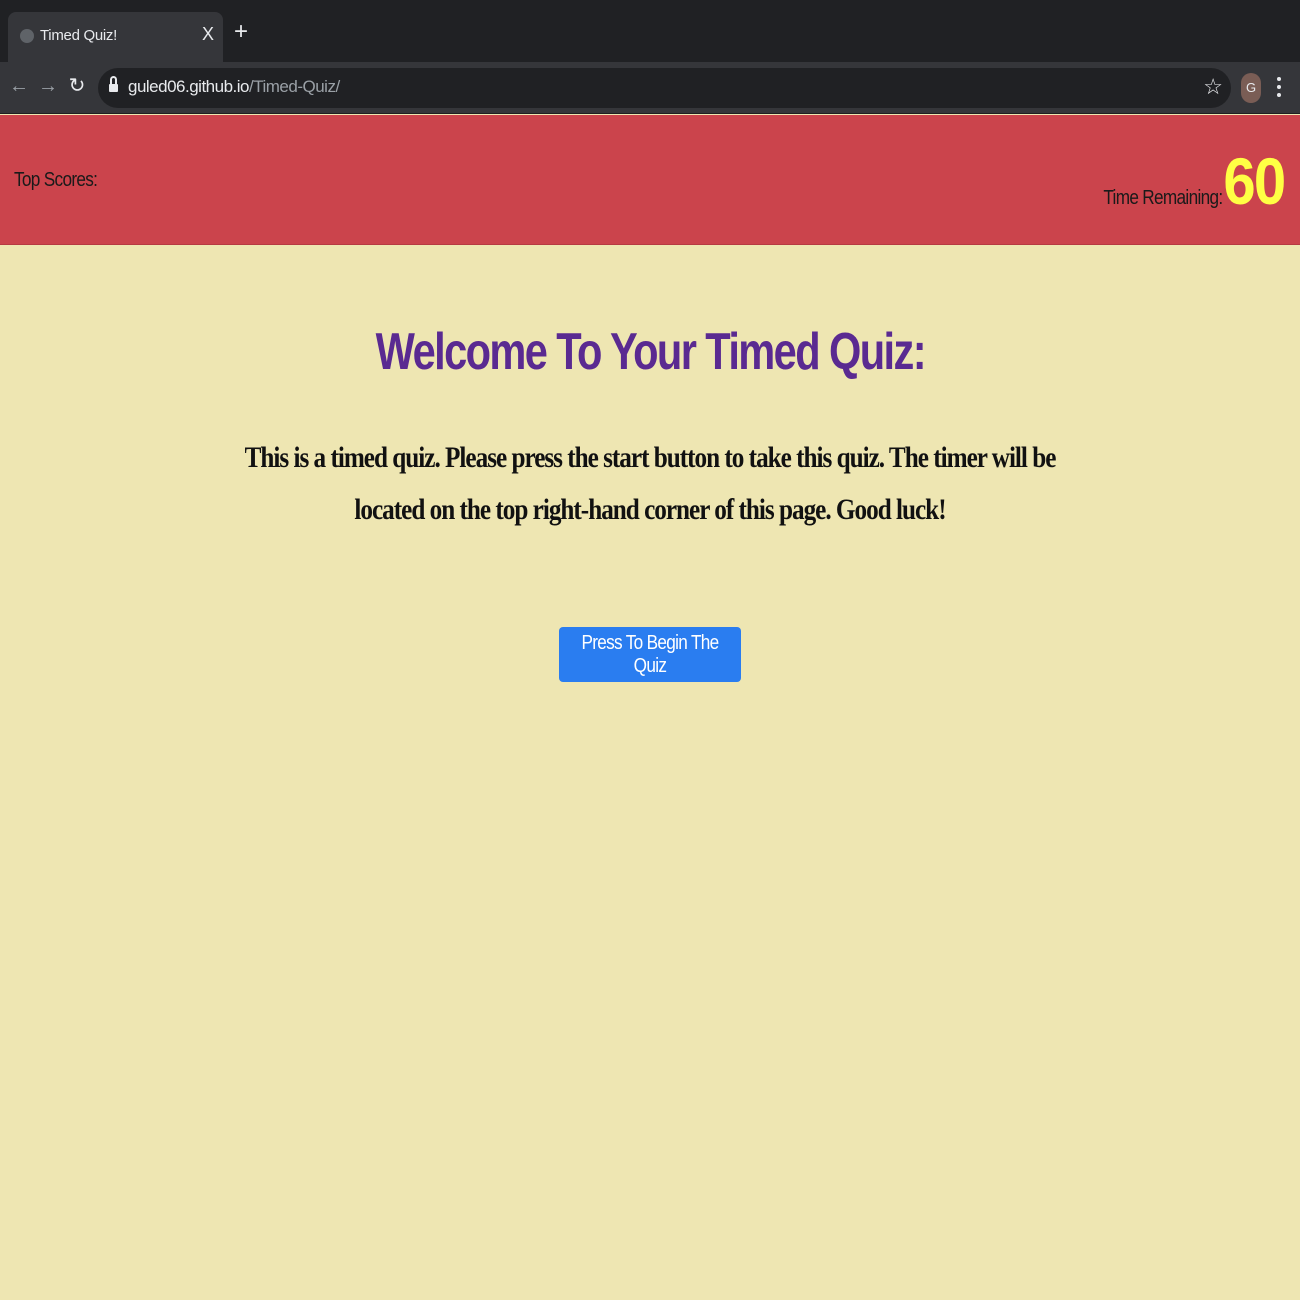 This screenshot has height=1300, width=1300. What do you see at coordinates (56, 180) in the screenshot?
I see `top-scores-link: Top Scores:` at bounding box center [56, 180].